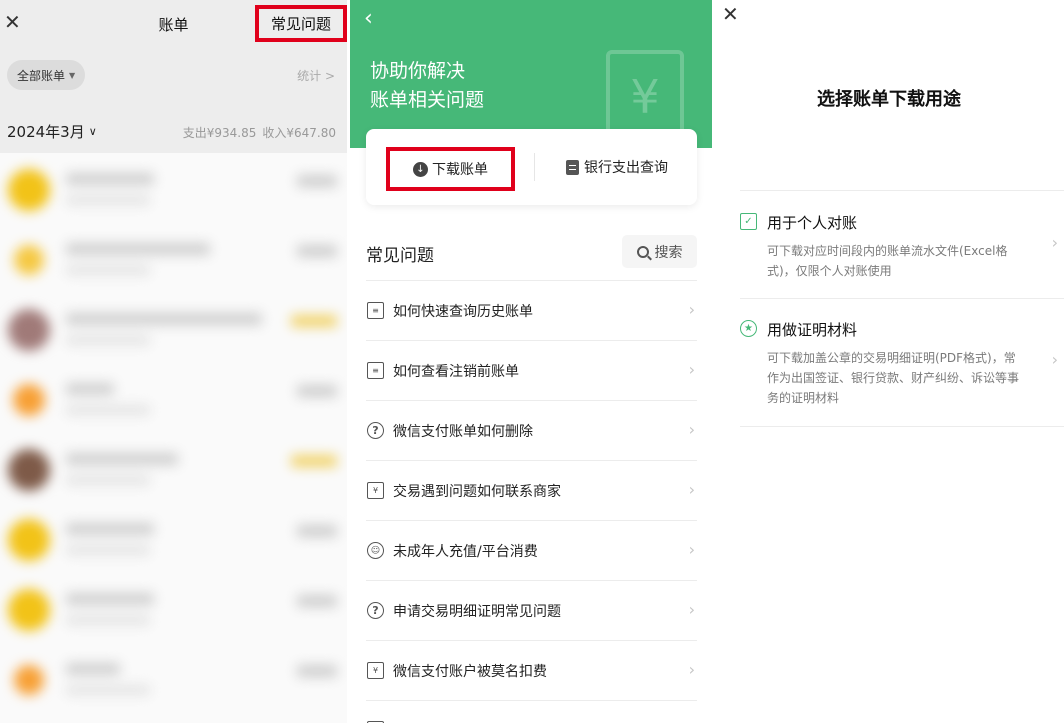 This screenshot has height=723, width=1064. I want to click on action-card: ↓ 下载账单 银行支出查询, so click(531, 167).